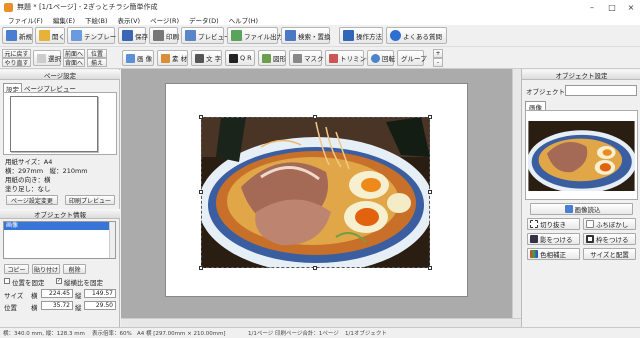  What do you see at coordinates (74, 53) in the screenshot?
I see `bring-front-button: 前面へ` at bounding box center [74, 53].